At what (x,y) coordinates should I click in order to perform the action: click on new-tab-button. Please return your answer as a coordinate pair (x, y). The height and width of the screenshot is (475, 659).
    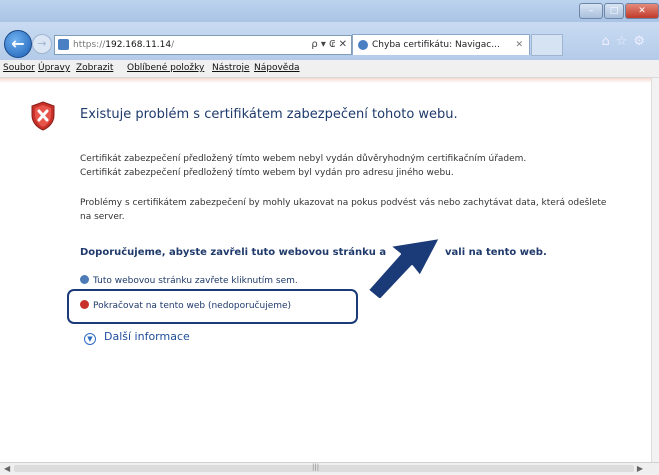
    Looking at the image, I should click on (547, 45).